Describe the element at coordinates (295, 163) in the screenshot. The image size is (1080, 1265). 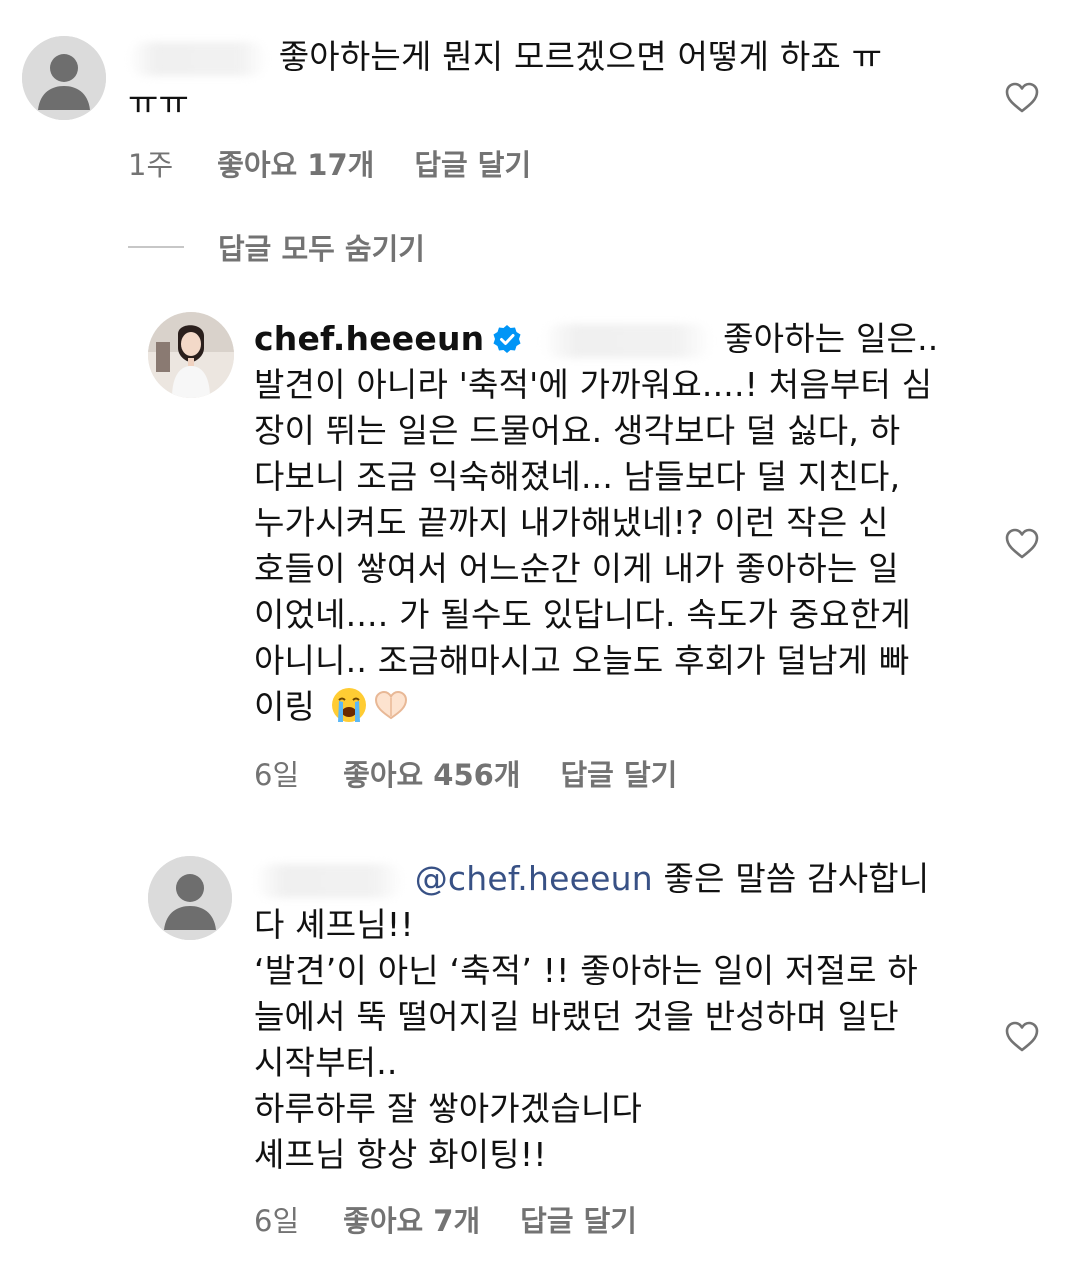
I see `likes-count: 좋아요 17개` at that location.